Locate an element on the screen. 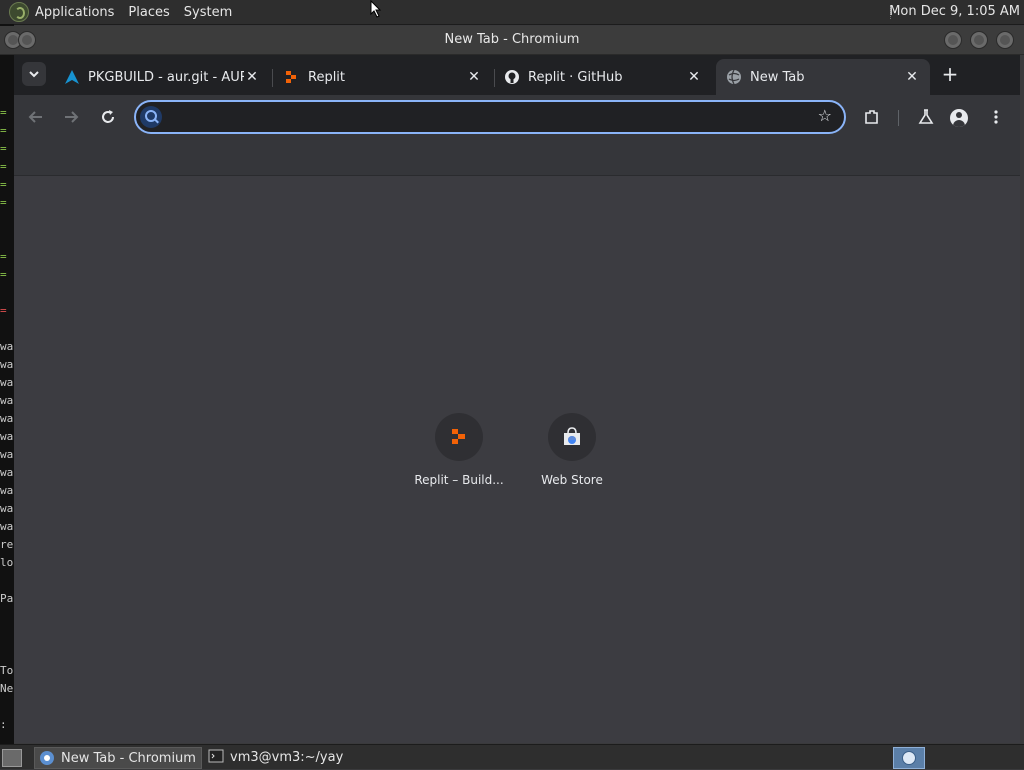 Image resolution: width=1024 pixels, height=770 pixels. new-tab-button: + is located at coordinates (950, 74).